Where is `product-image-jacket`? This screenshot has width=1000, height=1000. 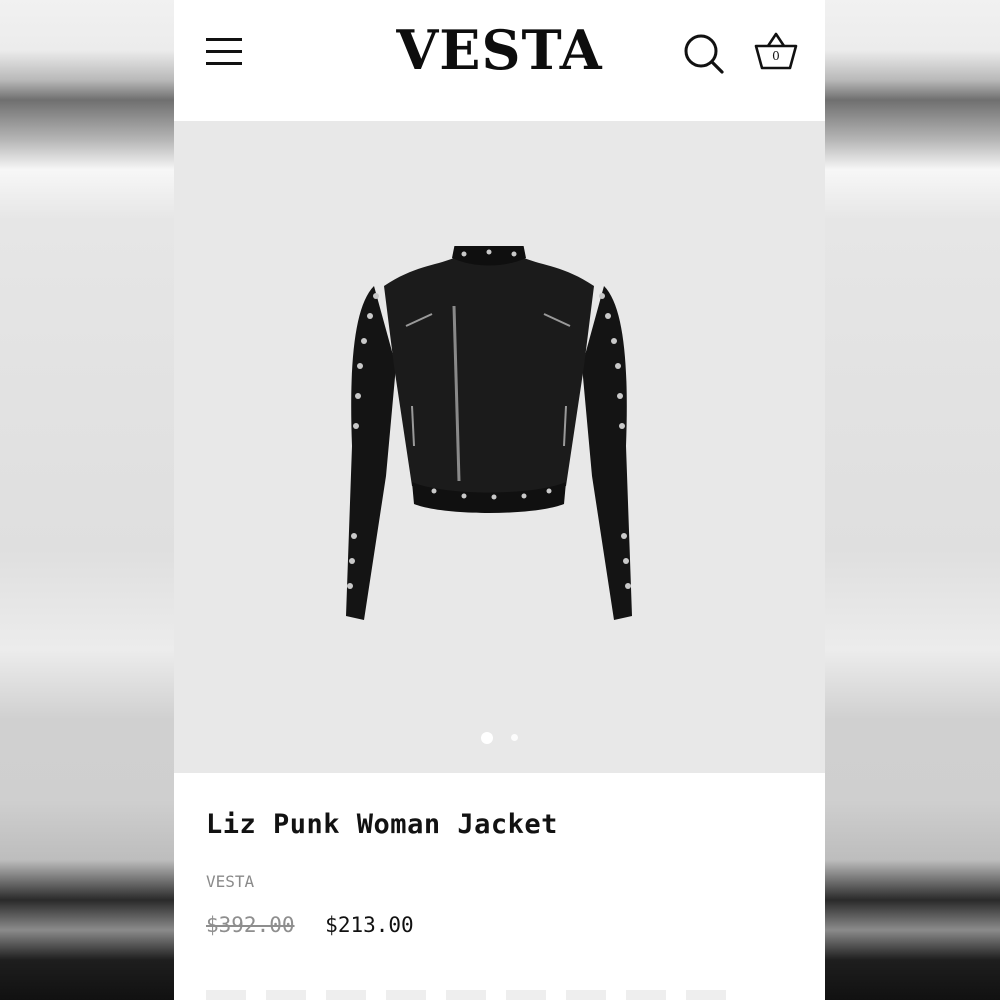 product-image-jacket is located at coordinates (489, 448).